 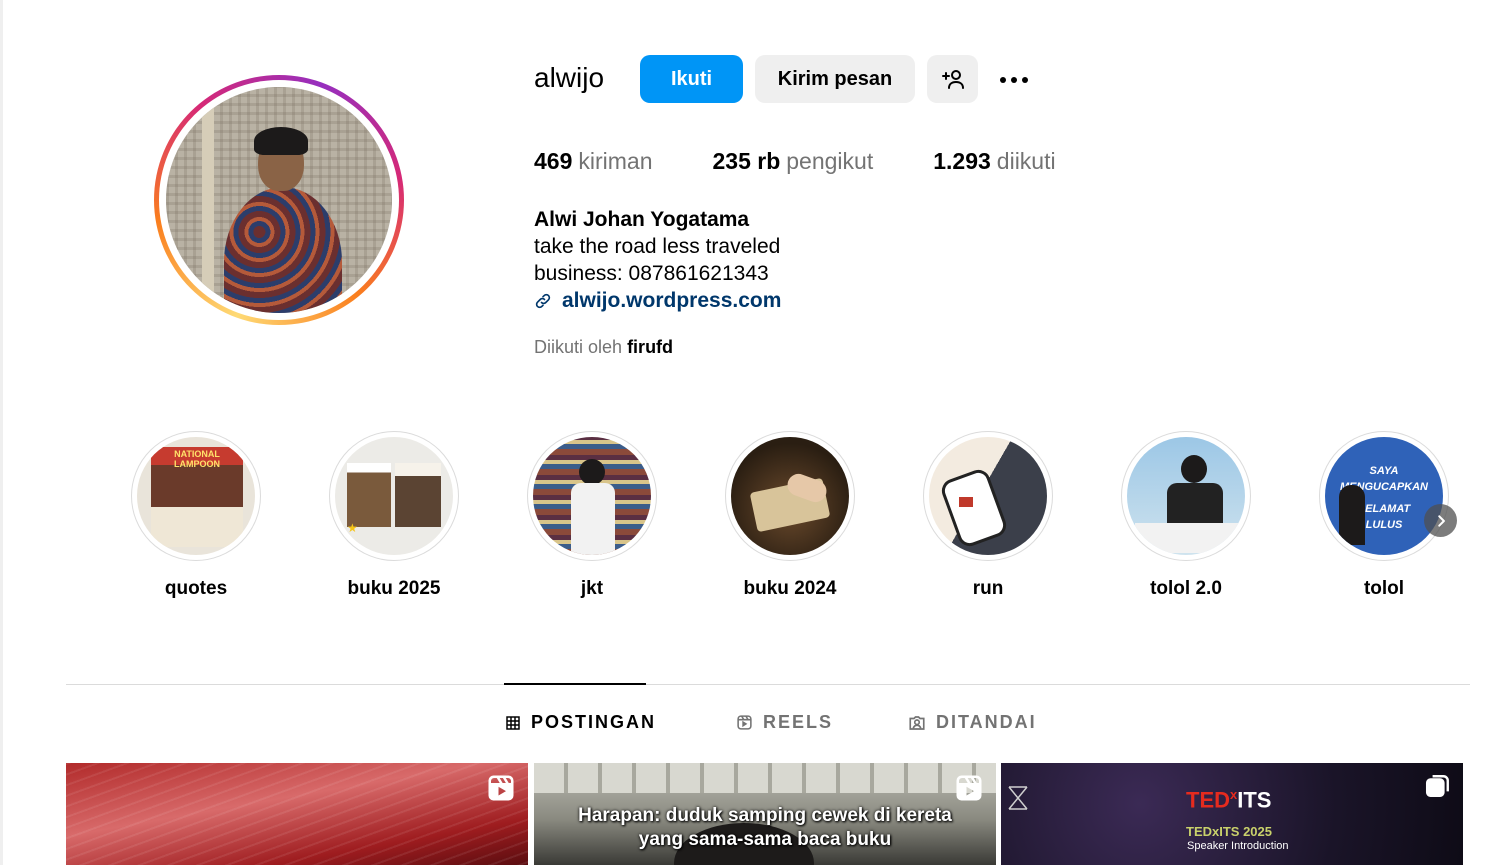 What do you see at coordinates (594, 722) in the screenshot?
I see `tab-label: POSTINGAN` at bounding box center [594, 722].